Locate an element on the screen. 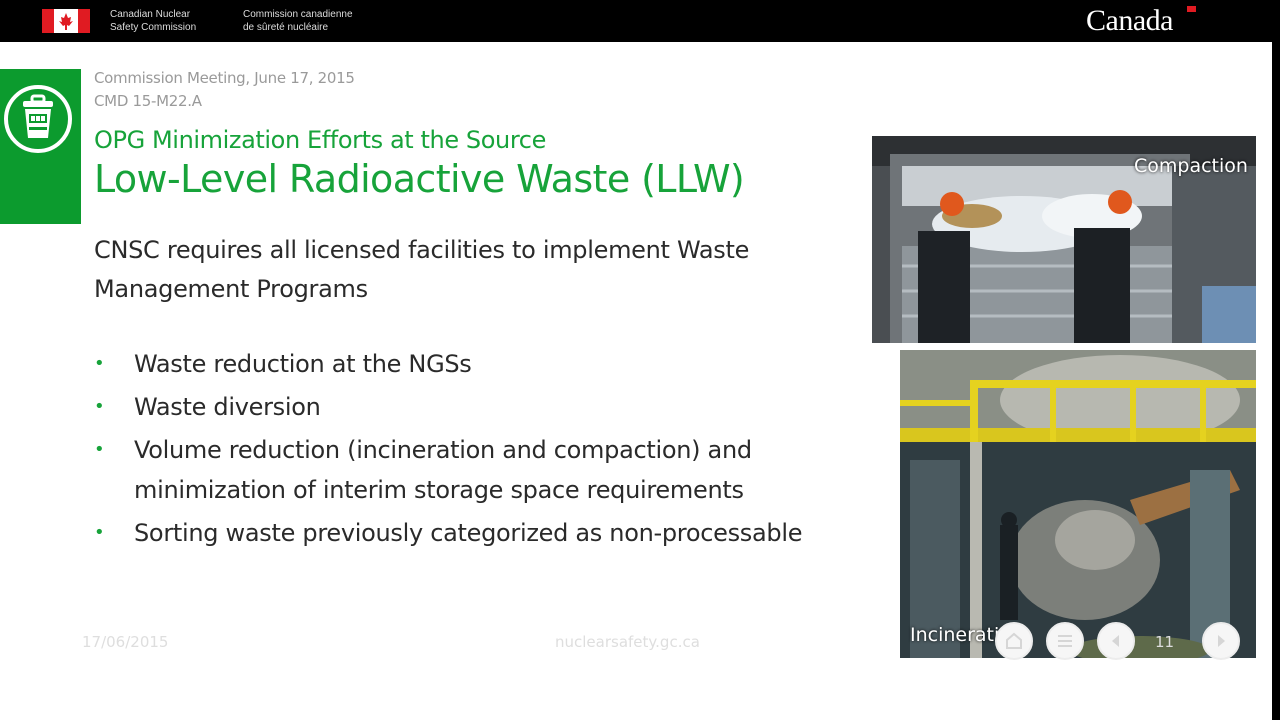 The height and width of the screenshot is (720, 1280). bullet-text: Waste diversion is located at coordinates (227, 407).